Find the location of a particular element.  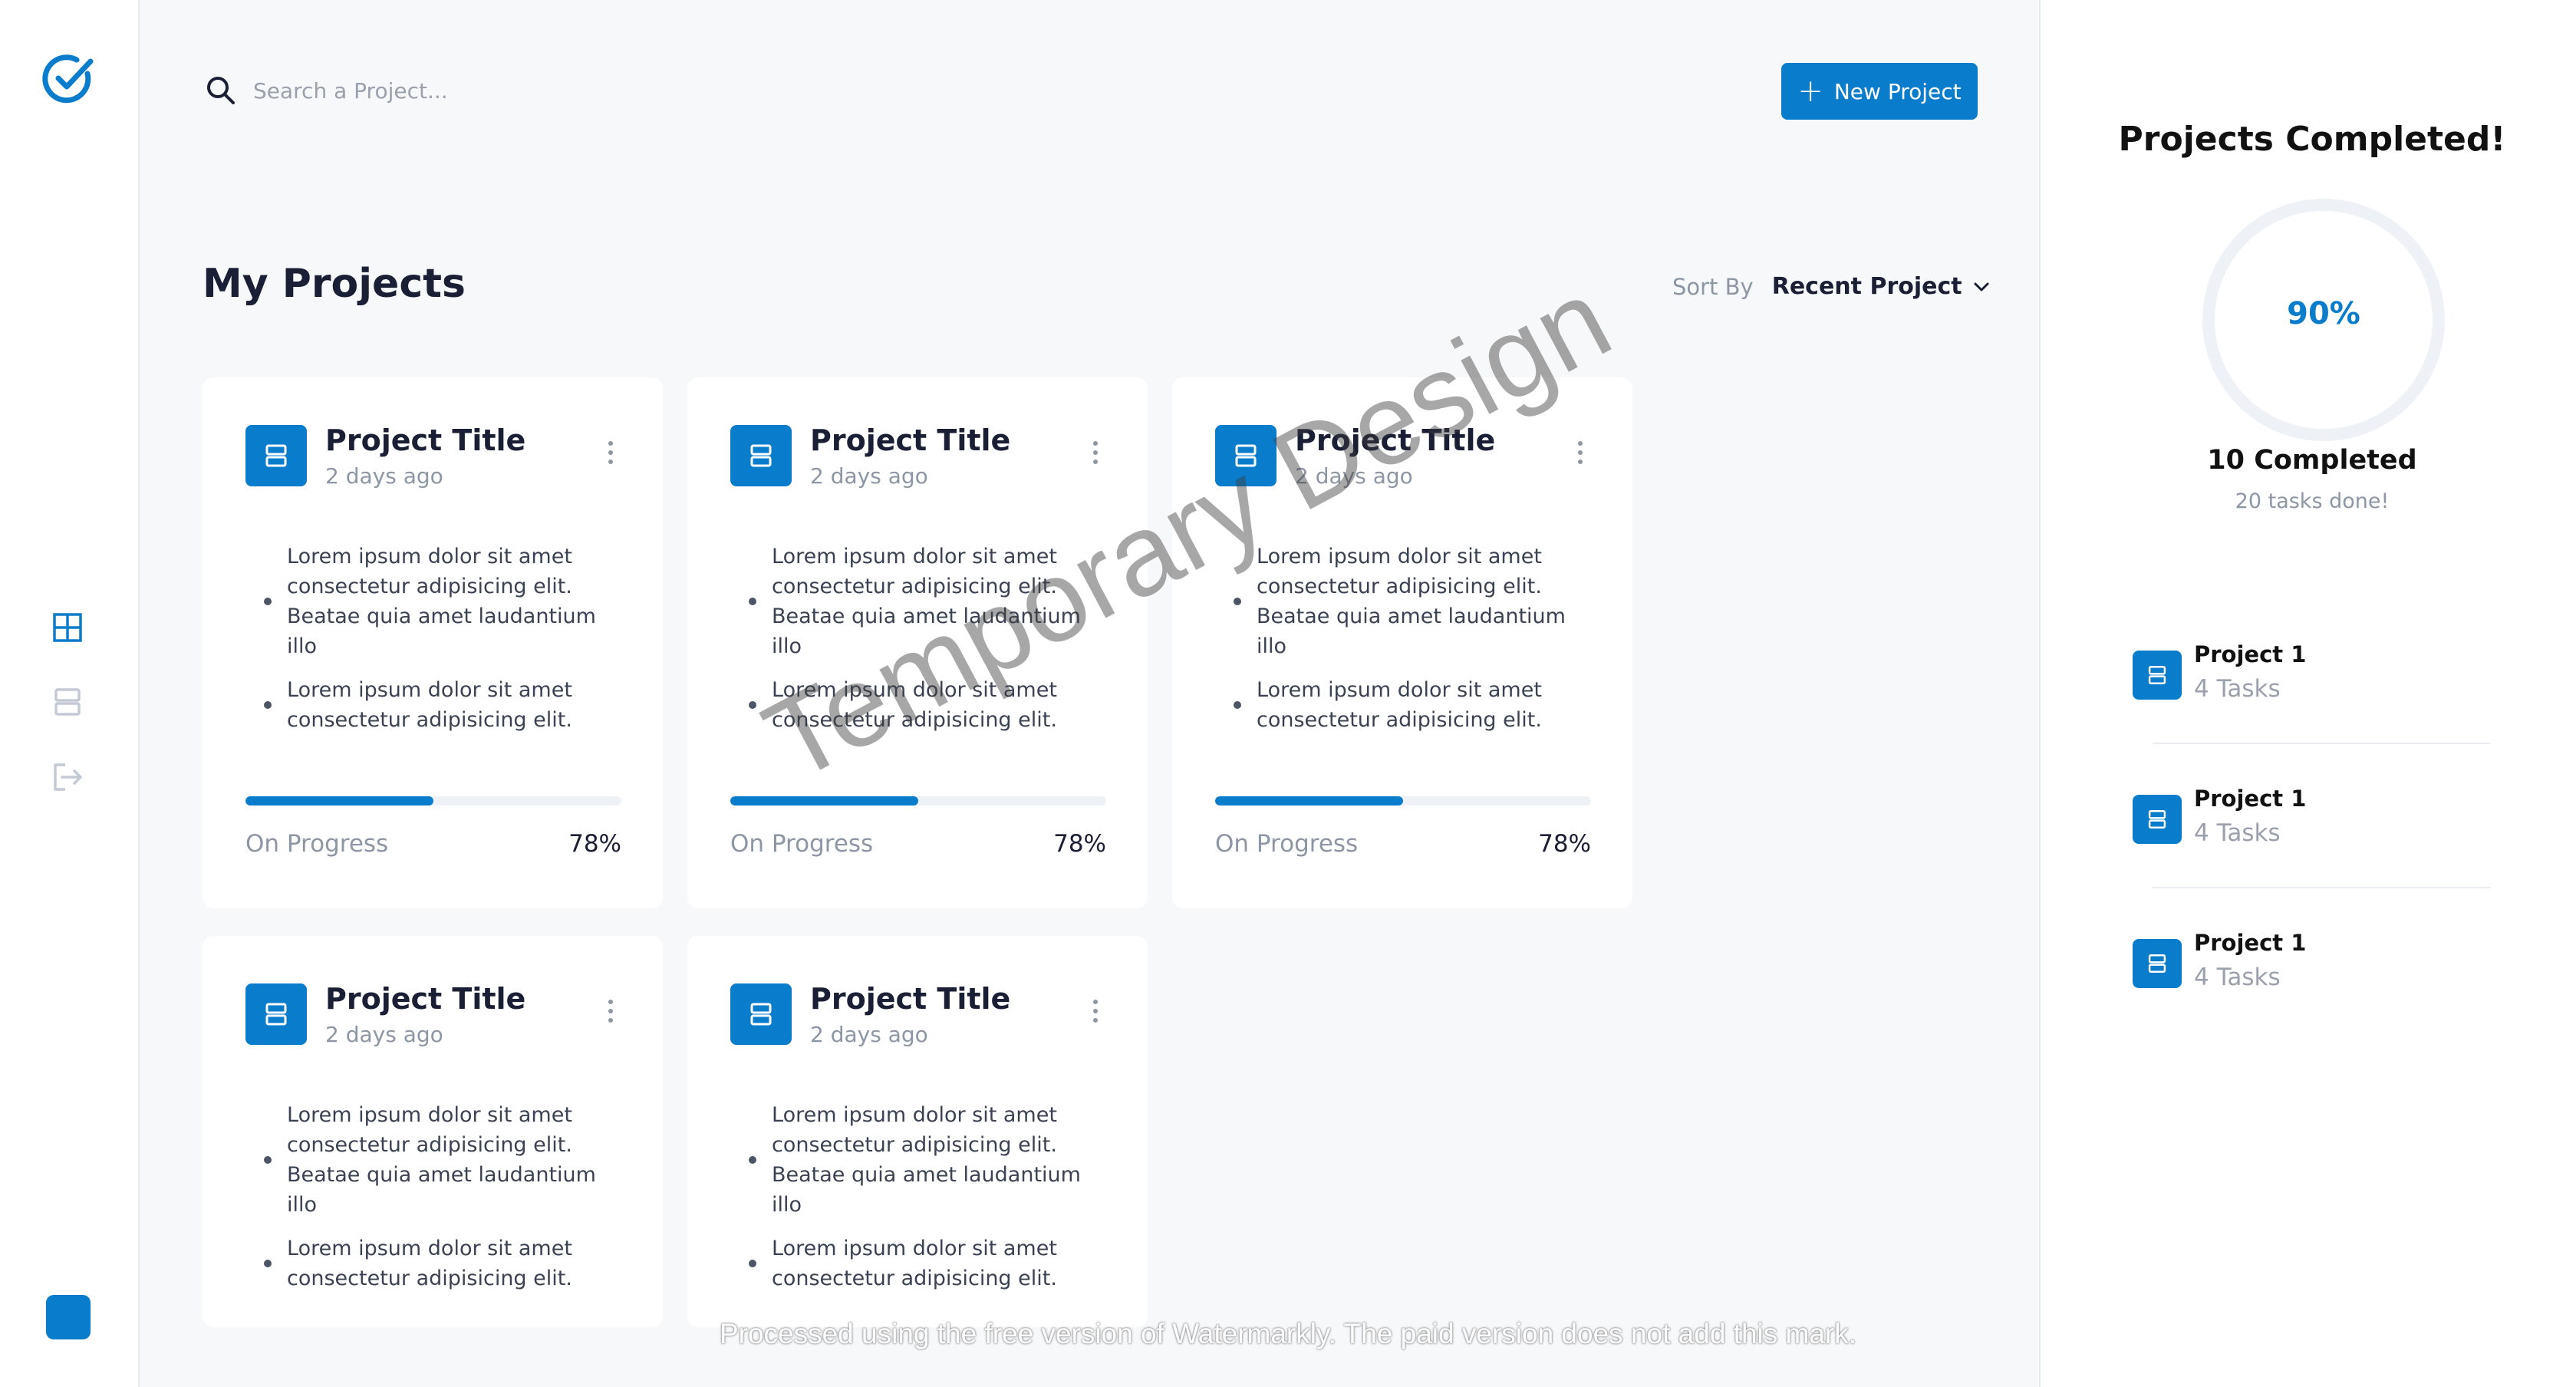

sidebar is located at coordinates (70, 693).